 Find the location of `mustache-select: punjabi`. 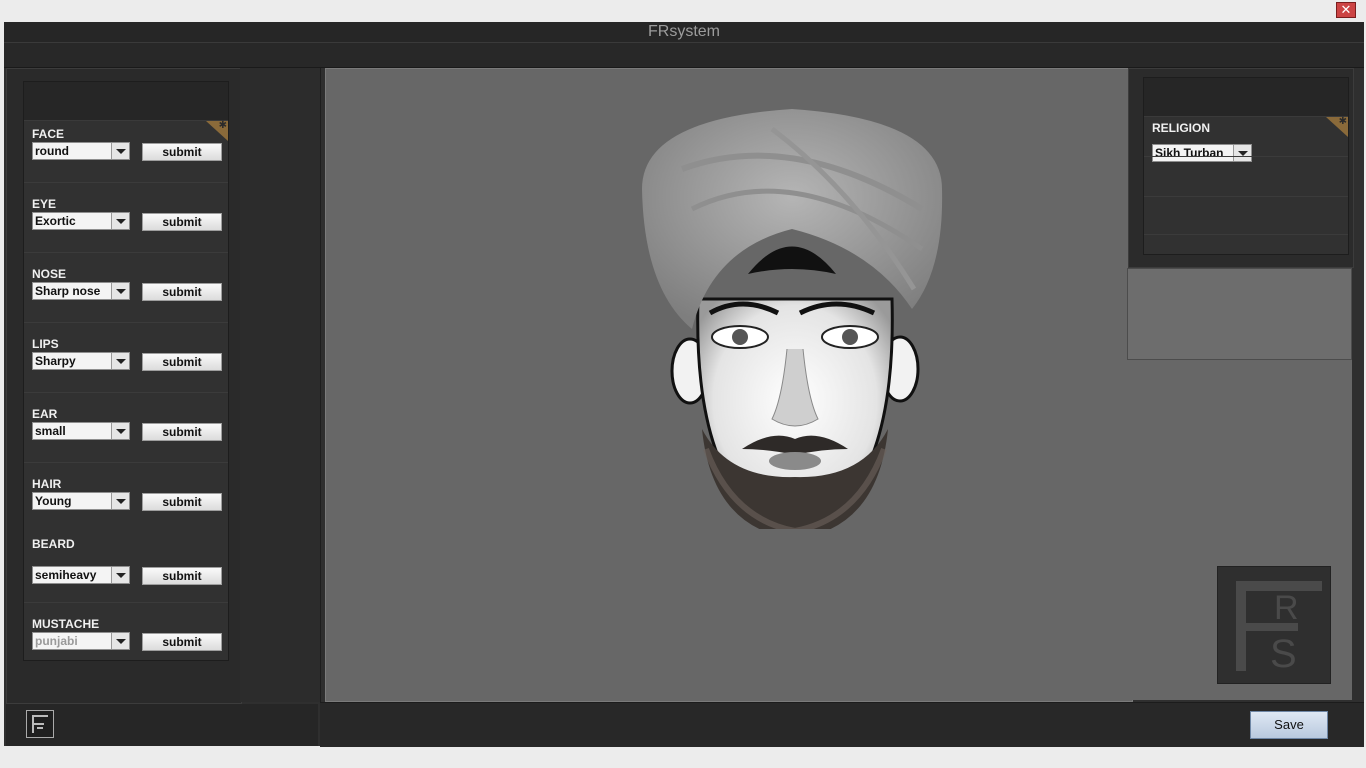

mustache-select: punjabi is located at coordinates (81, 641).